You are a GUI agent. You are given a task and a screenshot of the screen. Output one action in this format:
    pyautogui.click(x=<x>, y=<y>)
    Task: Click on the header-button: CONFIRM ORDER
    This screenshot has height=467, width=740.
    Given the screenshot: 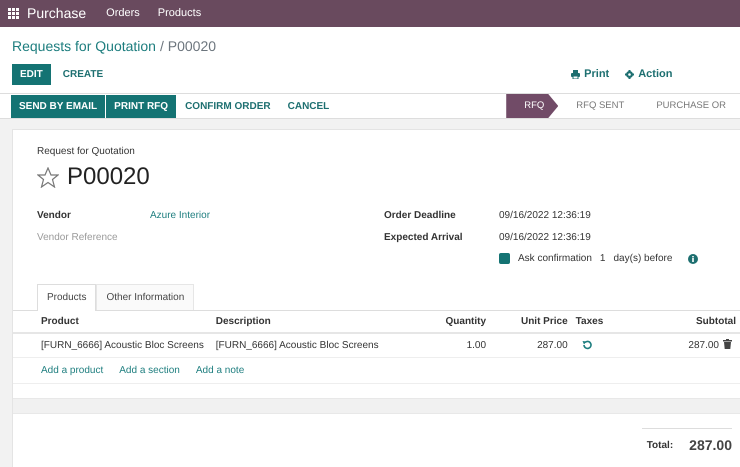 What is the action you would take?
    pyautogui.click(x=228, y=106)
    